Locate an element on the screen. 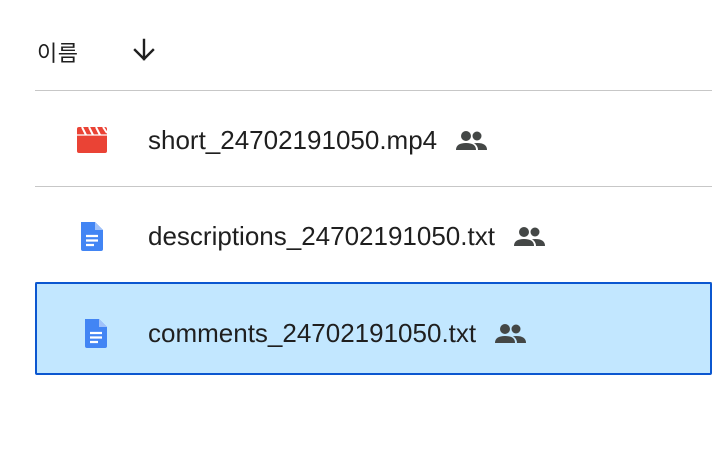 The width and height of the screenshot is (712, 460). file-name: descriptions_24702191050.txt is located at coordinates (348, 236).